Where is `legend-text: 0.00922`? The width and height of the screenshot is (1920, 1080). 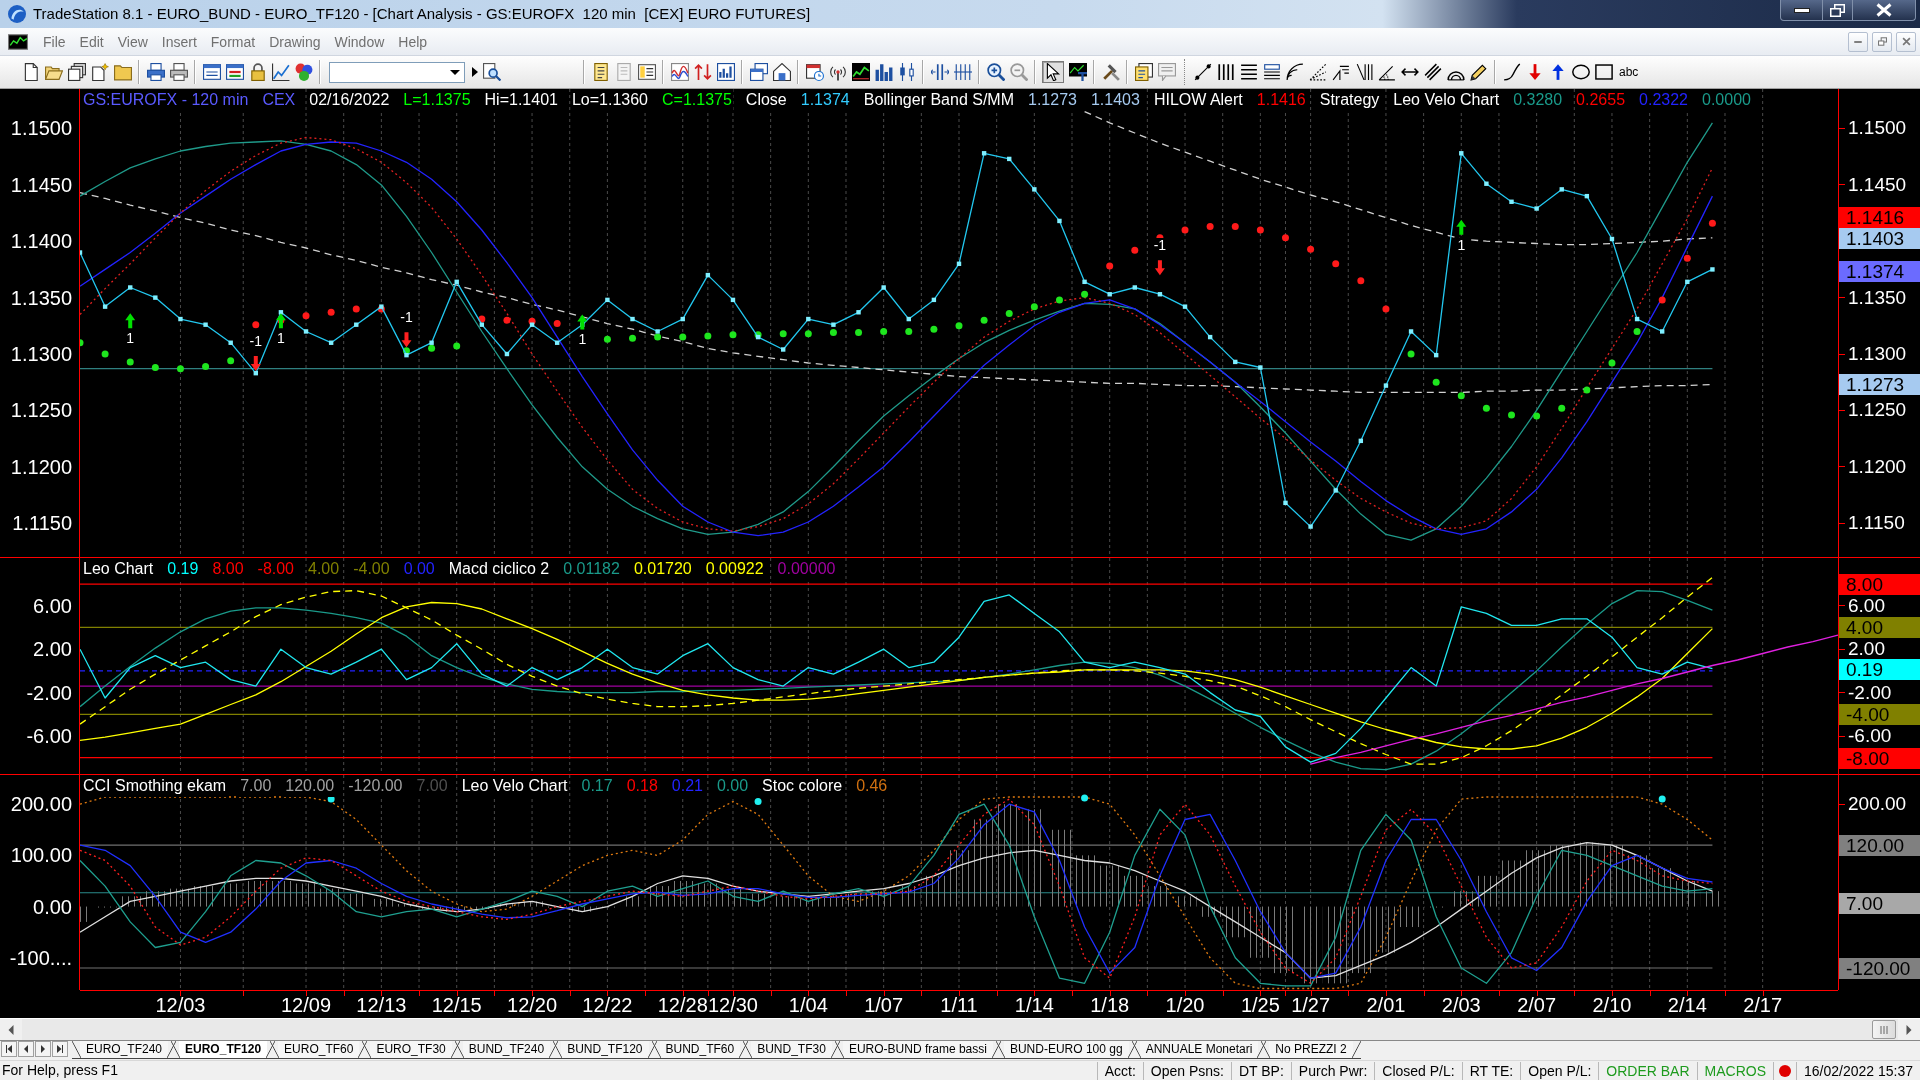 legend-text: 0.00922 is located at coordinates (734, 569).